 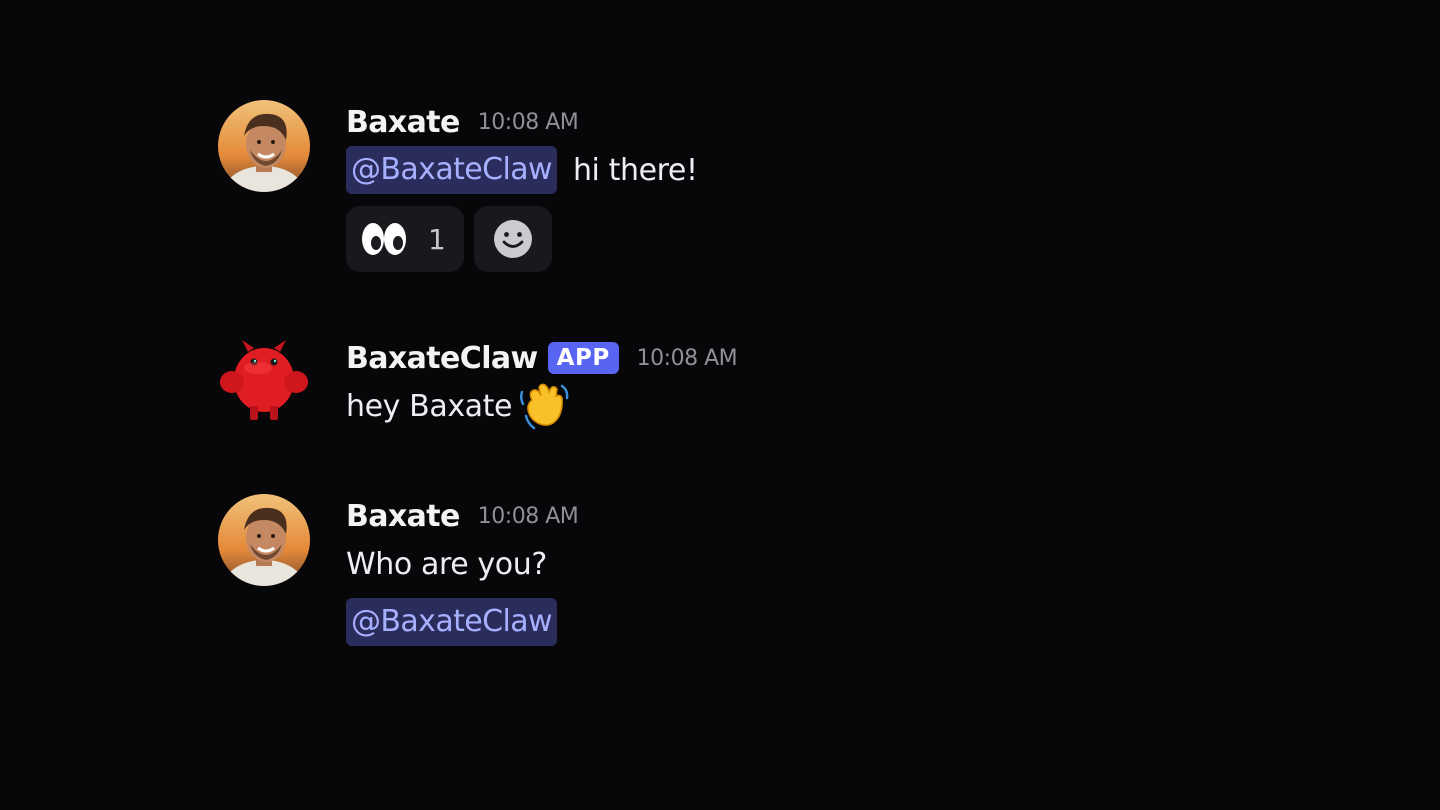 I want to click on author-name: BaxateClaw, so click(x=442, y=358).